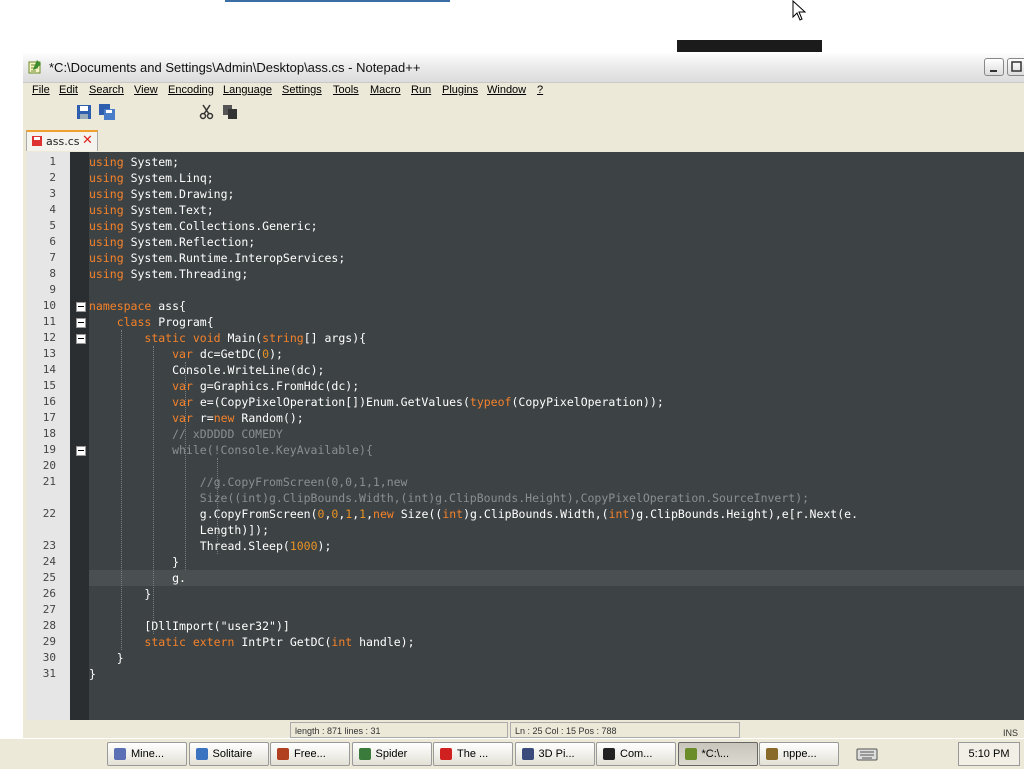 The width and height of the screenshot is (1024, 769). What do you see at coordinates (191, 90) in the screenshot?
I see `menu-encoding: Encoding` at bounding box center [191, 90].